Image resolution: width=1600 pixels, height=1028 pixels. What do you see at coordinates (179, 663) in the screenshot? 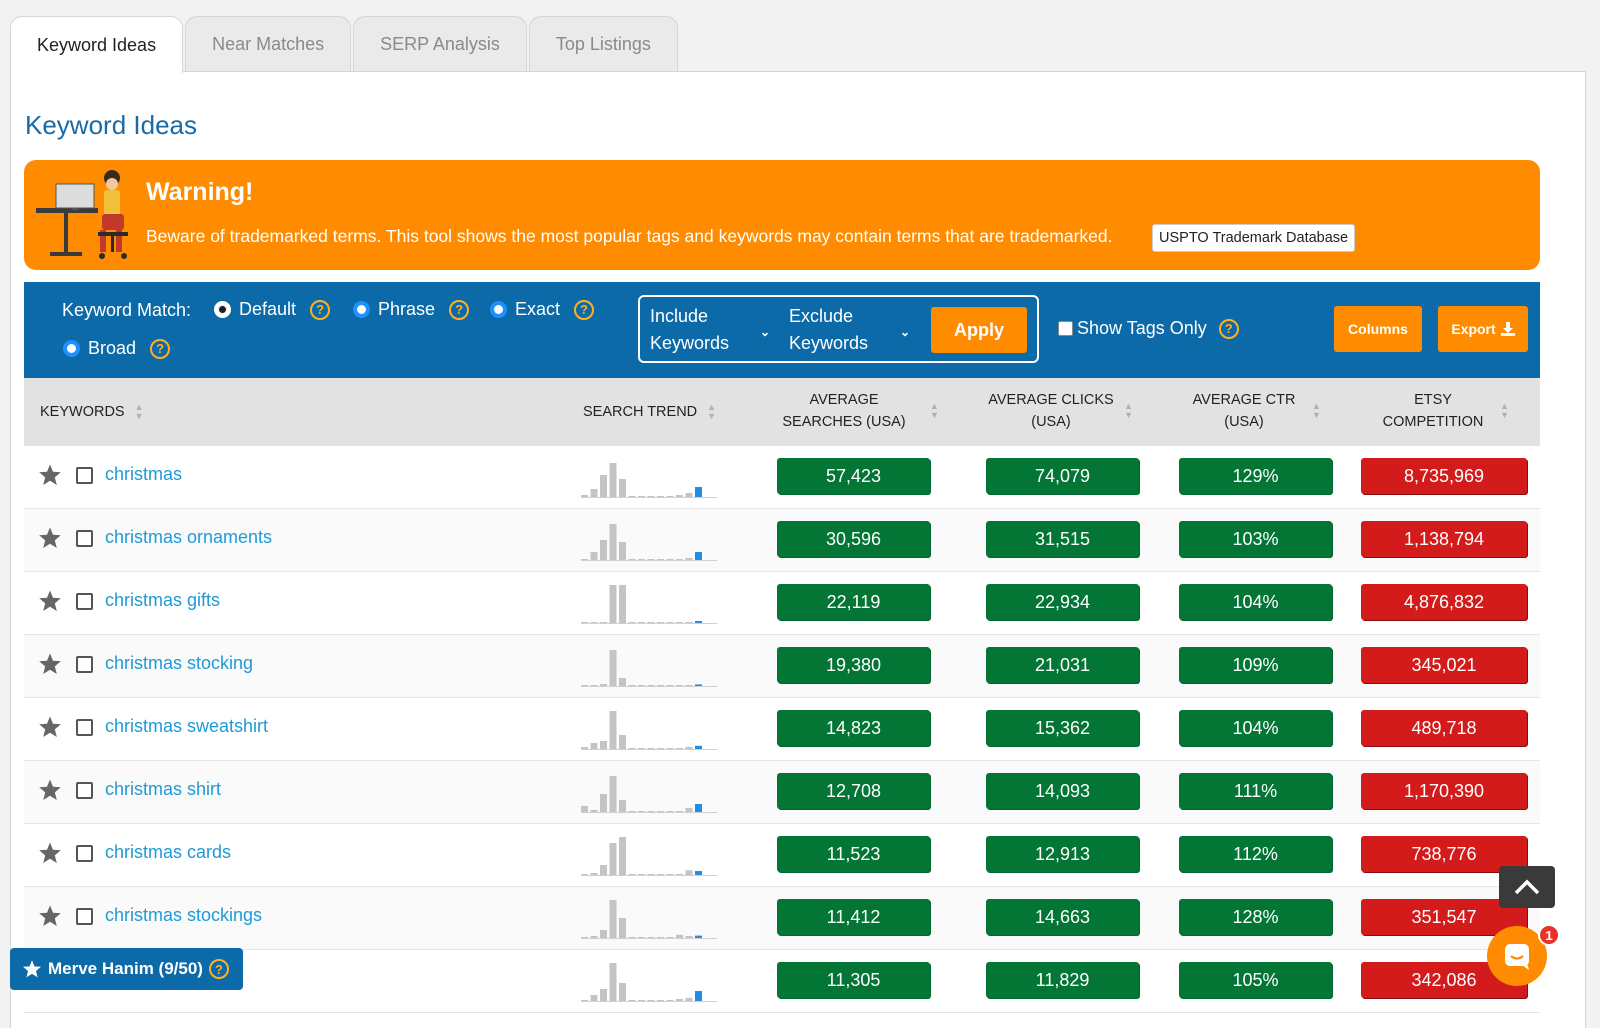
I see `keyword-link: christmas stocking` at bounding box center [179, 663].